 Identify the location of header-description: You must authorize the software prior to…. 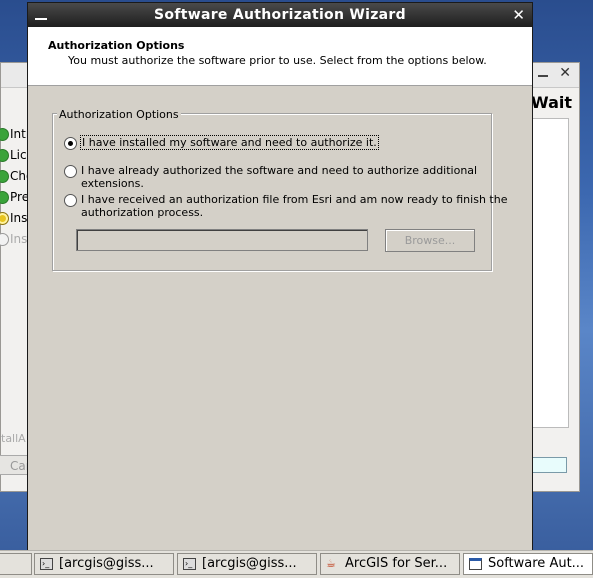
(277, 60).